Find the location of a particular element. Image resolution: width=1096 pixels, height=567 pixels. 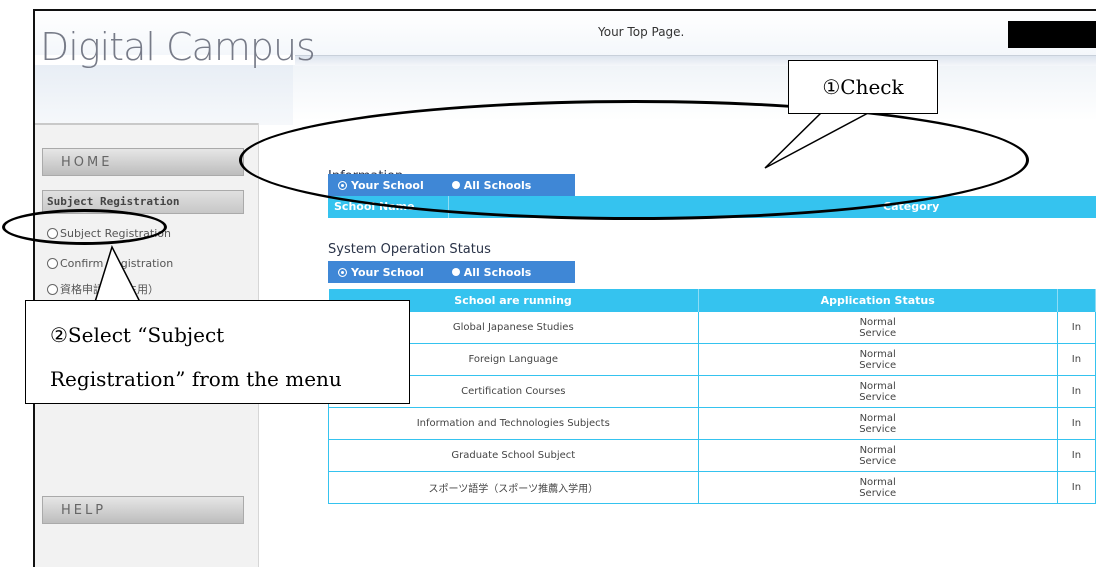

school-cell: Information and Technologies Subjects is located at coordinates (513, 423).